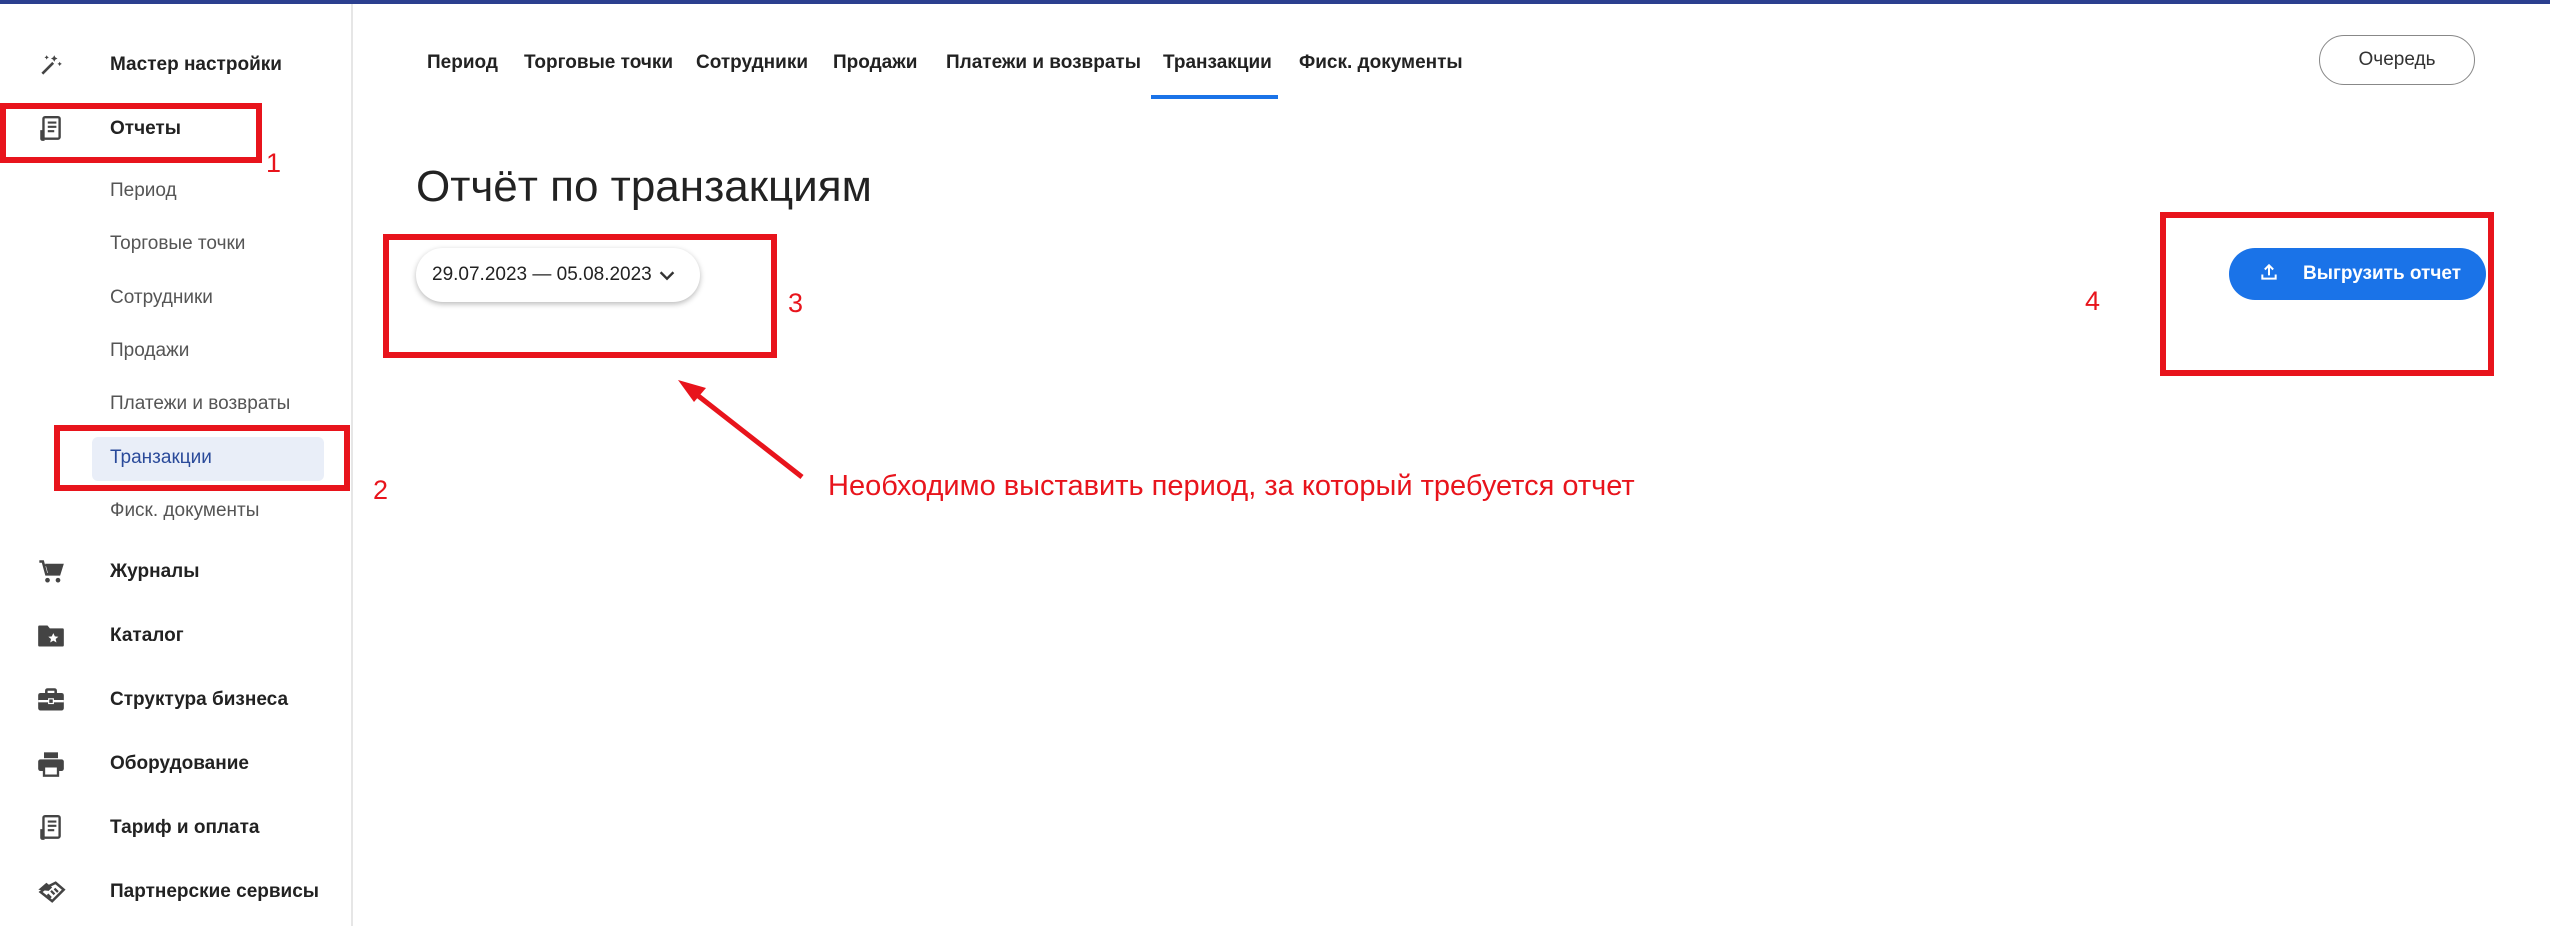 The height and width of the screenshot is (926, 2550). I want to click on annotation-box-reports, so click(131, 133).